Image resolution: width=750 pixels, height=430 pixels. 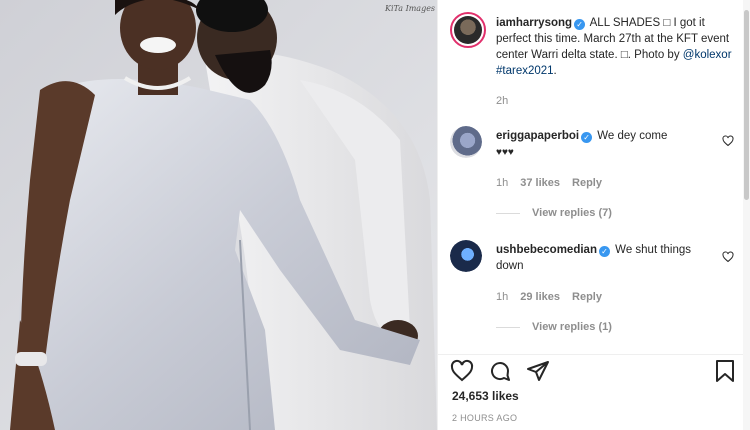 What do you see at coordinates (538, 373) in the screenshot?
I see `paper-plane-share-icon` at bounding box center [538, 373].